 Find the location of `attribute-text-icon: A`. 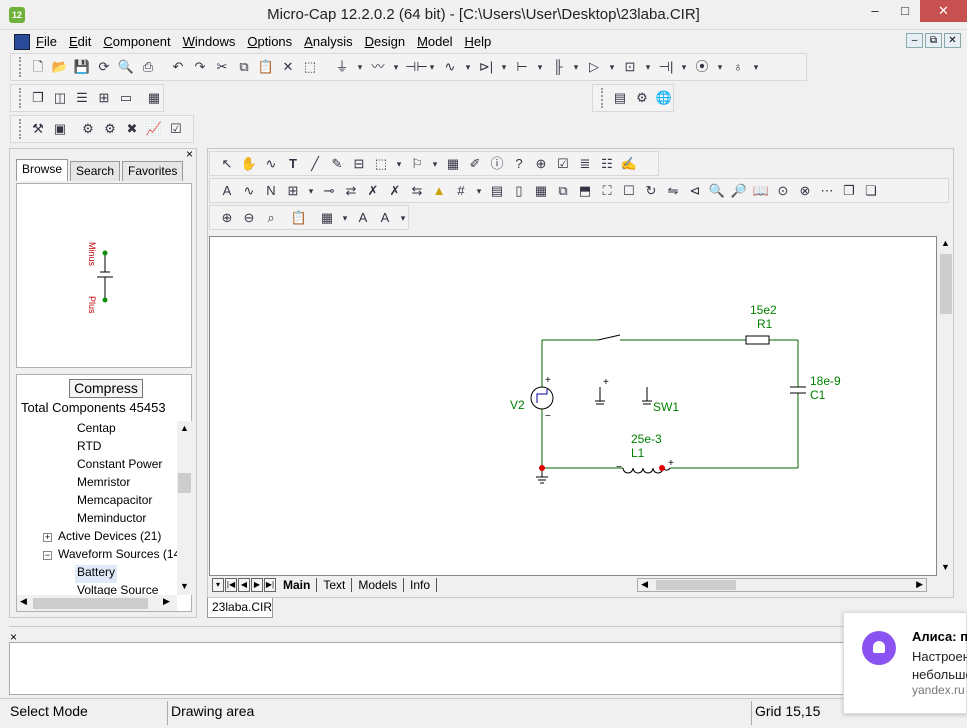

attribute-text-icon: A is located at coordinates (227, 191).